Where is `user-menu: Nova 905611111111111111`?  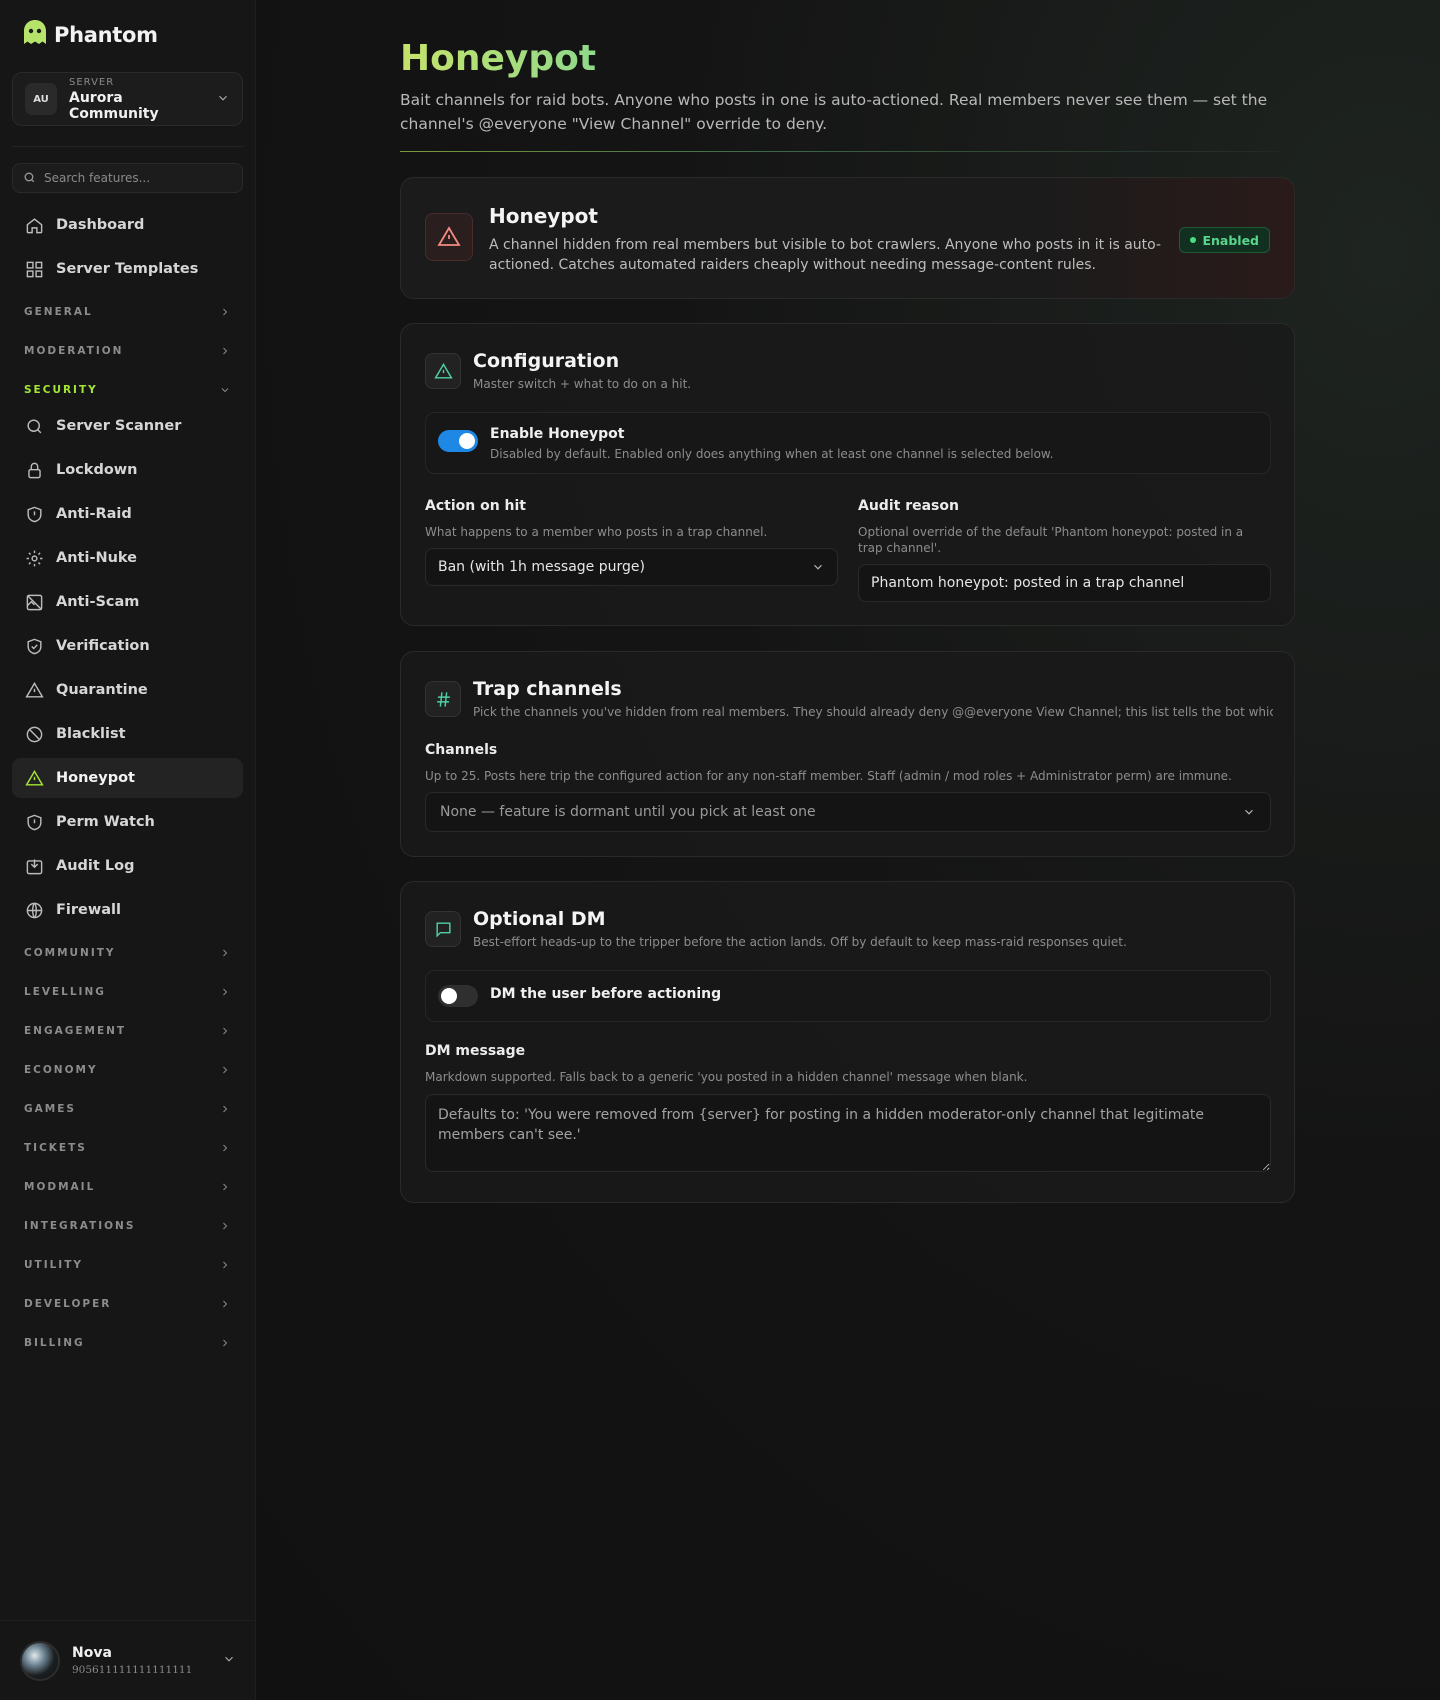
user-menu: Nova 905611111111111111 is located at coordinates (128, 1660).